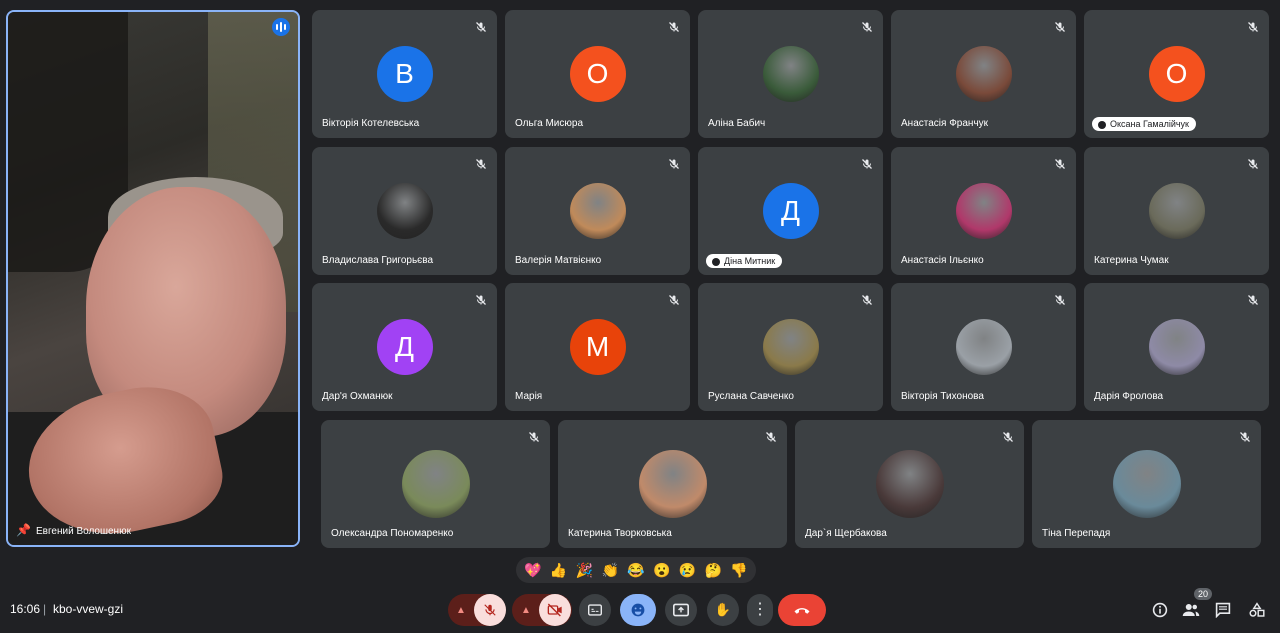  What do you see at coordinates (549, 123) in the screenshot?
I see `participant-name: Ольга Мисюра` at bounding box center [549, 123].